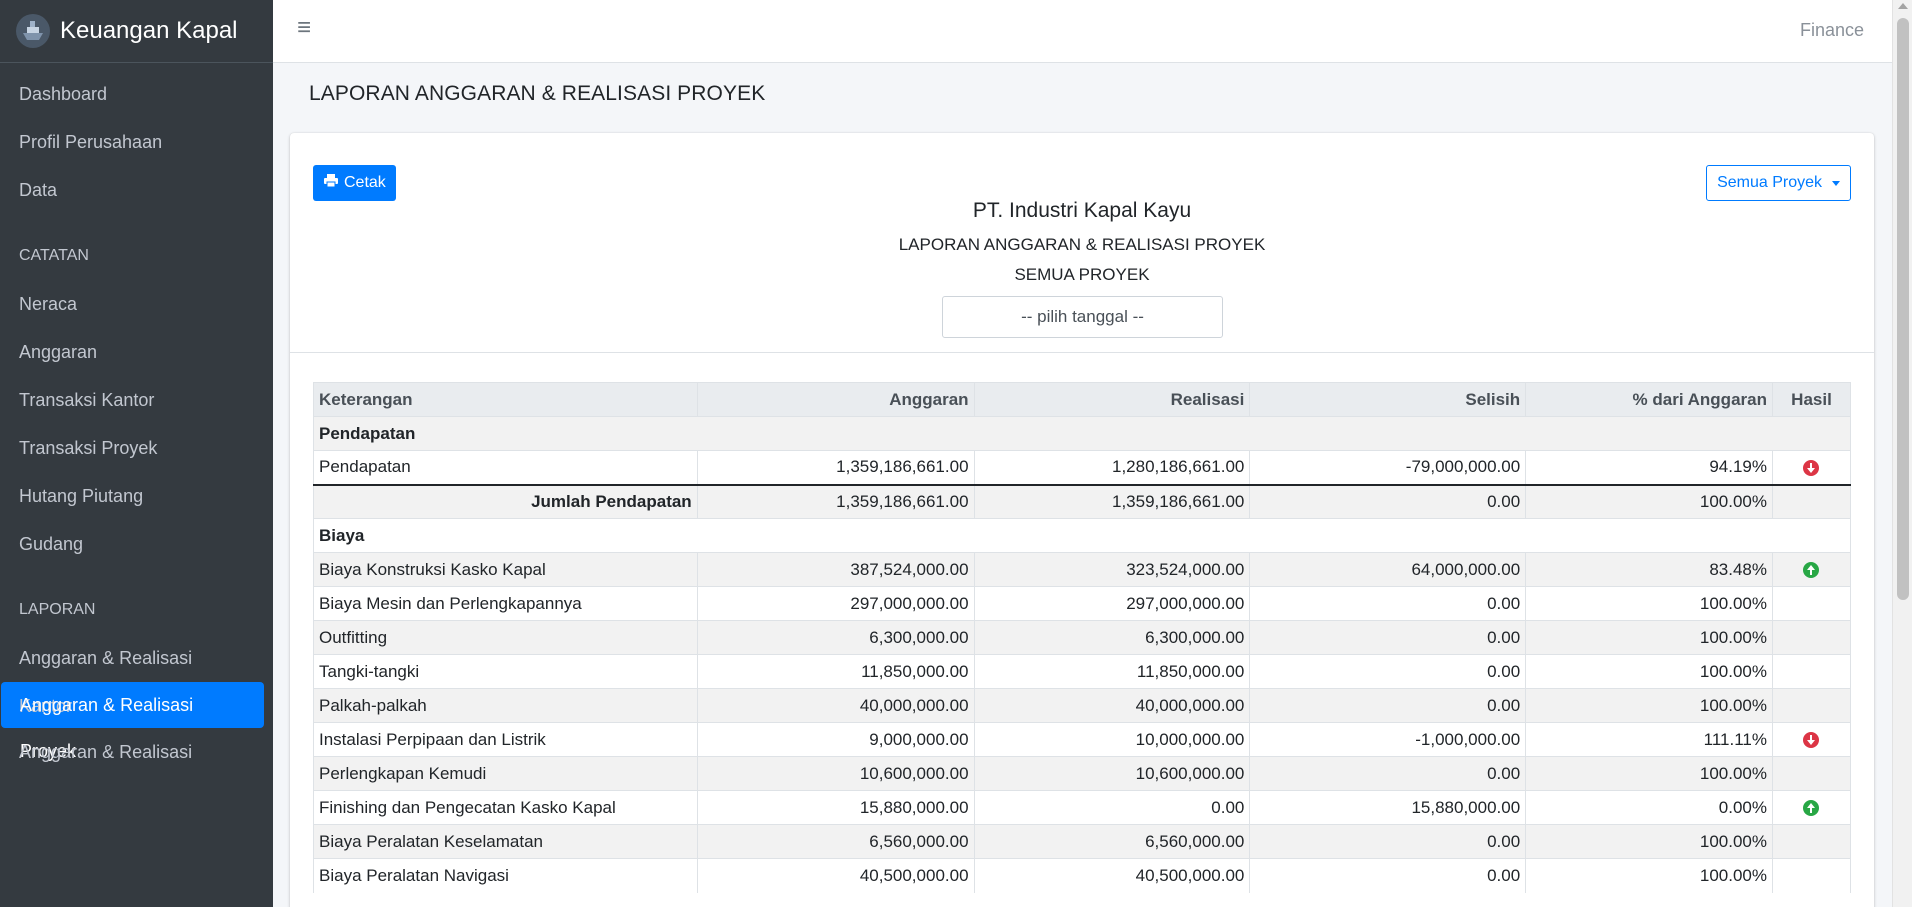 This screenshot has width=1912, height=907. What do you see at coordinates (1903, 6) in the screenshot?
I see `scroll-up-arrow-icon` at bounding box center [1903, 6].